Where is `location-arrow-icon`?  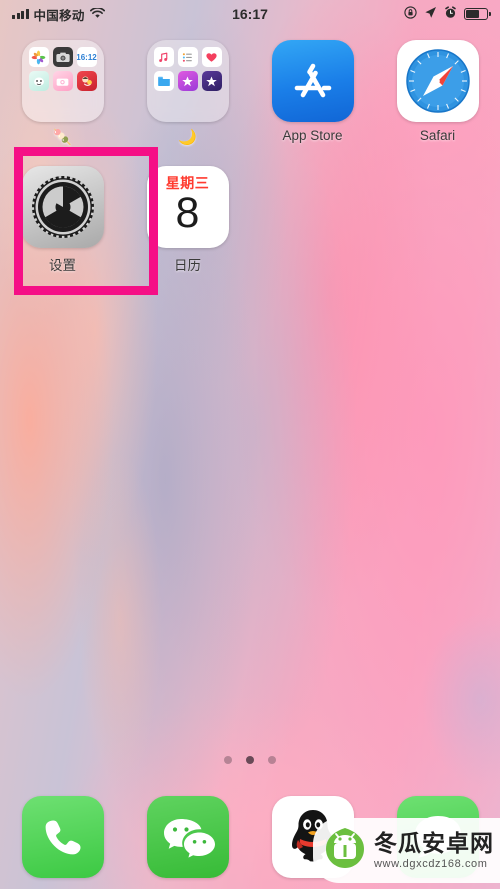
location-arrow-icon is located at coordinates (430, 14).